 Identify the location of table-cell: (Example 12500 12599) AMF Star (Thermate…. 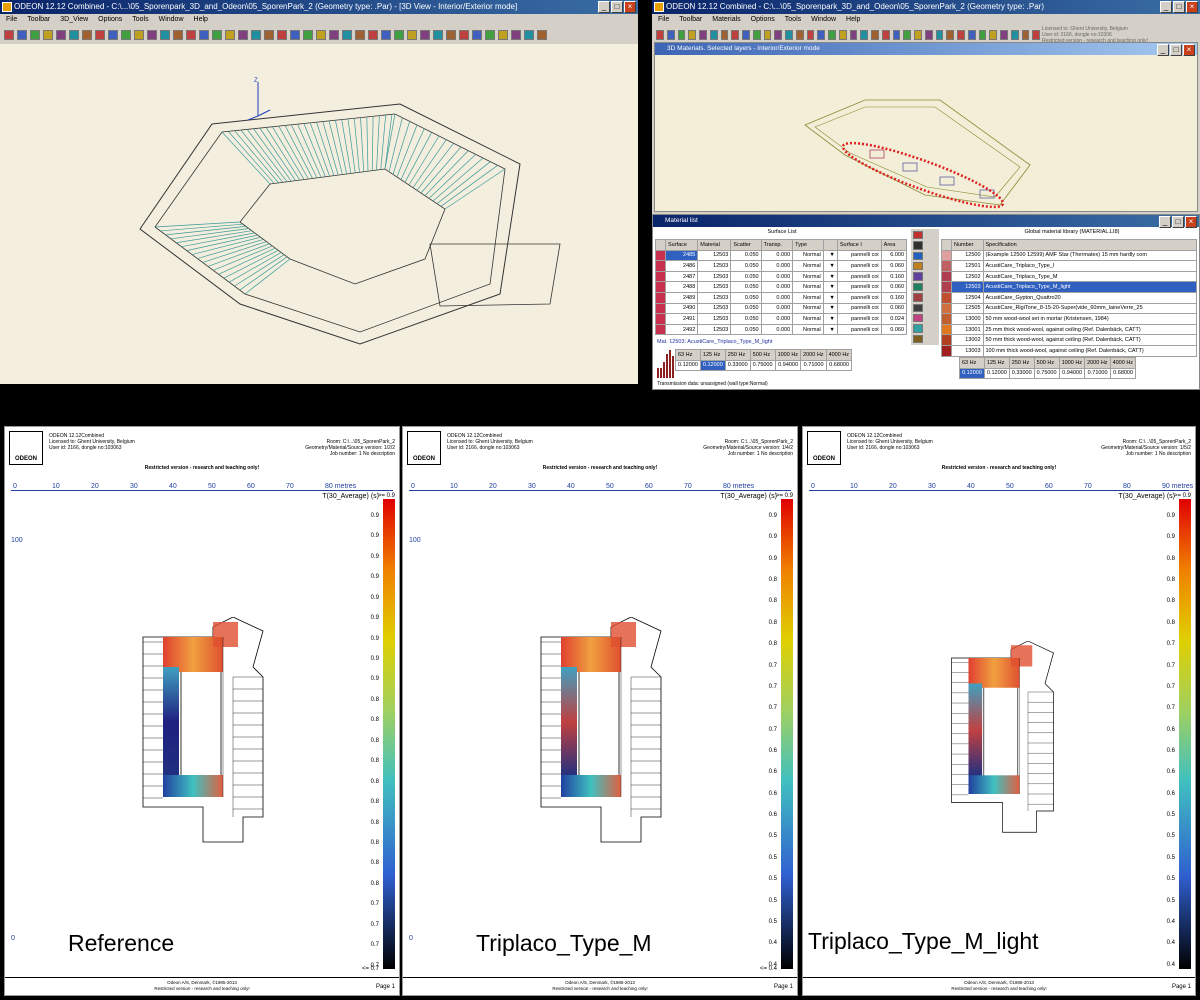
(1089, 255).